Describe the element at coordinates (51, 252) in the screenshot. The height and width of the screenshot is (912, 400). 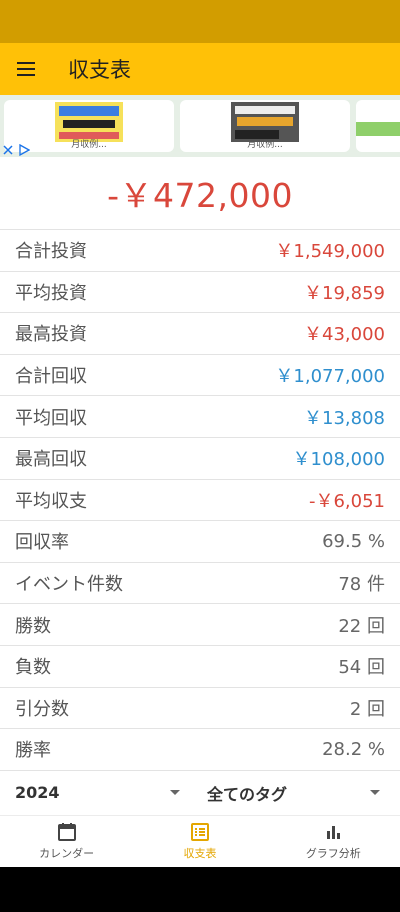
I see `stat-label: 合計投資` at that location.